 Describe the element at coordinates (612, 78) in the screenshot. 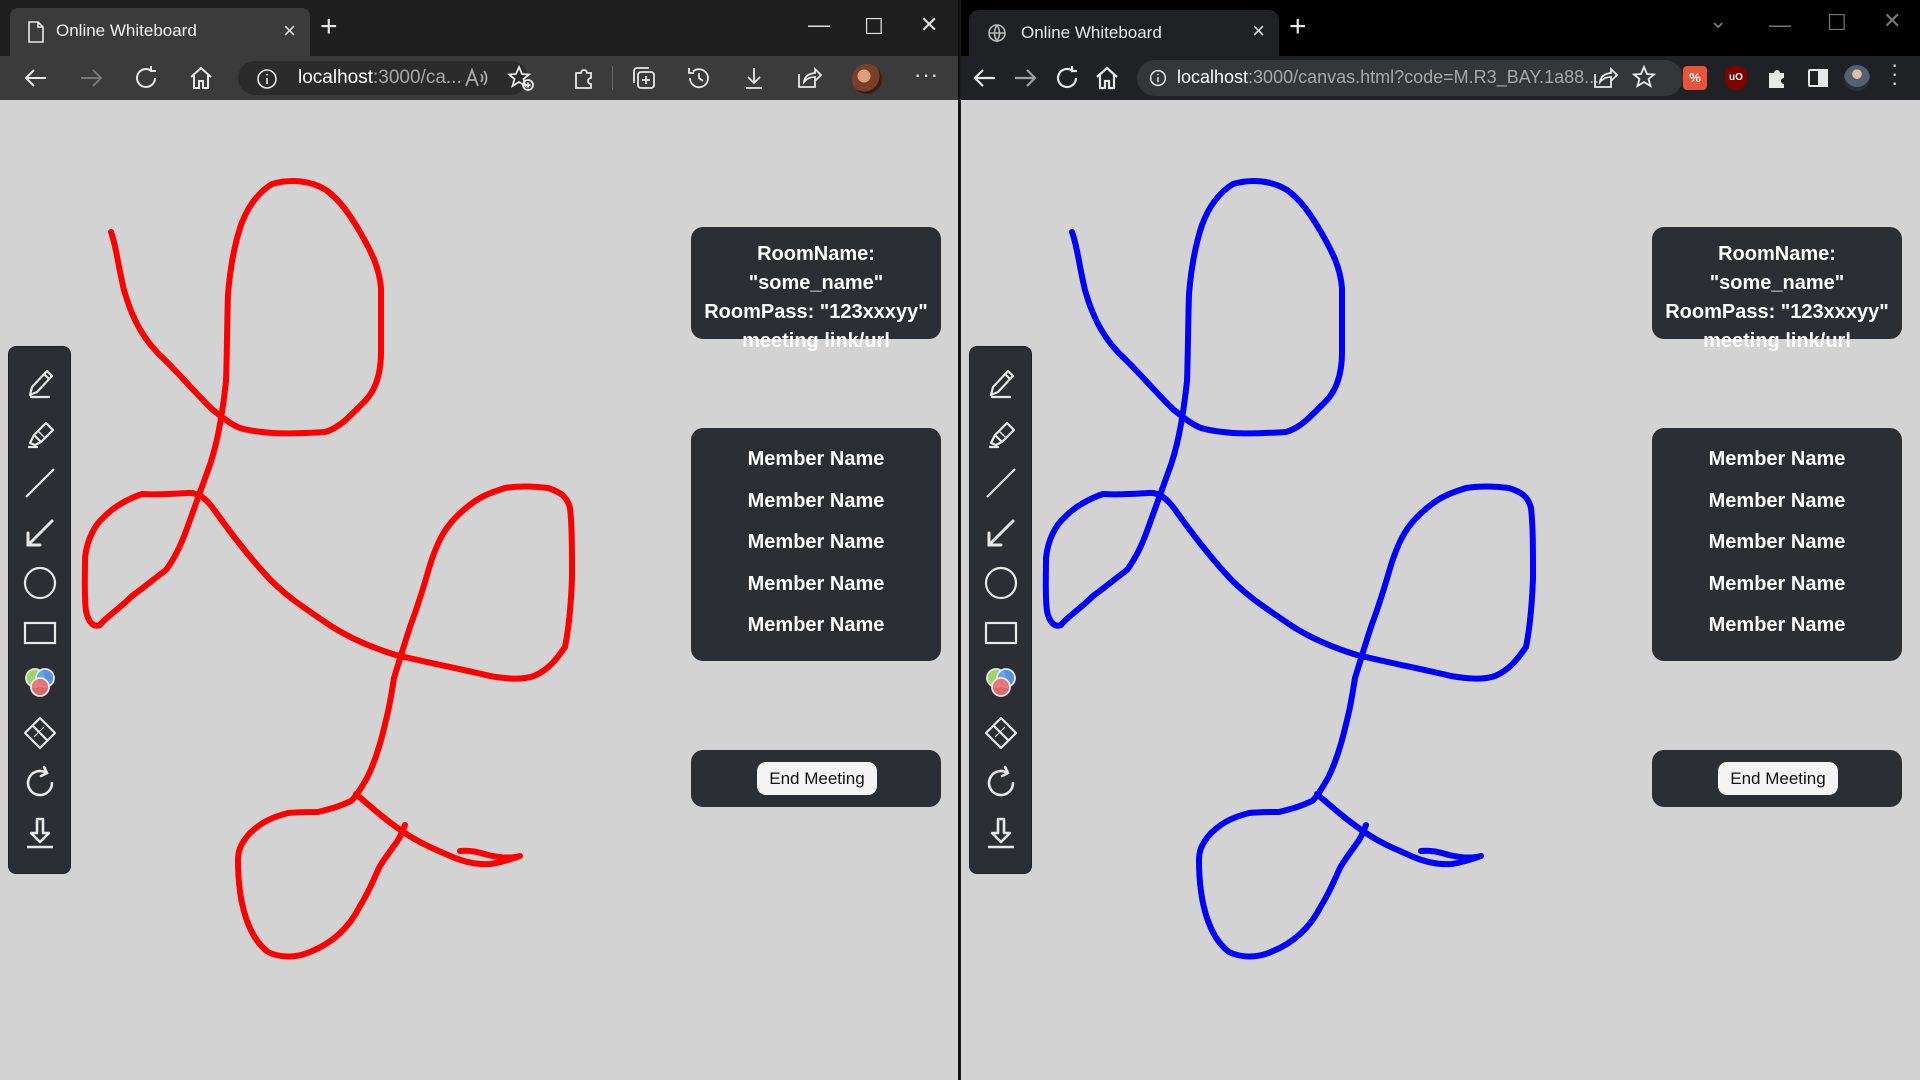

I see `toolbar-divider` at that location.